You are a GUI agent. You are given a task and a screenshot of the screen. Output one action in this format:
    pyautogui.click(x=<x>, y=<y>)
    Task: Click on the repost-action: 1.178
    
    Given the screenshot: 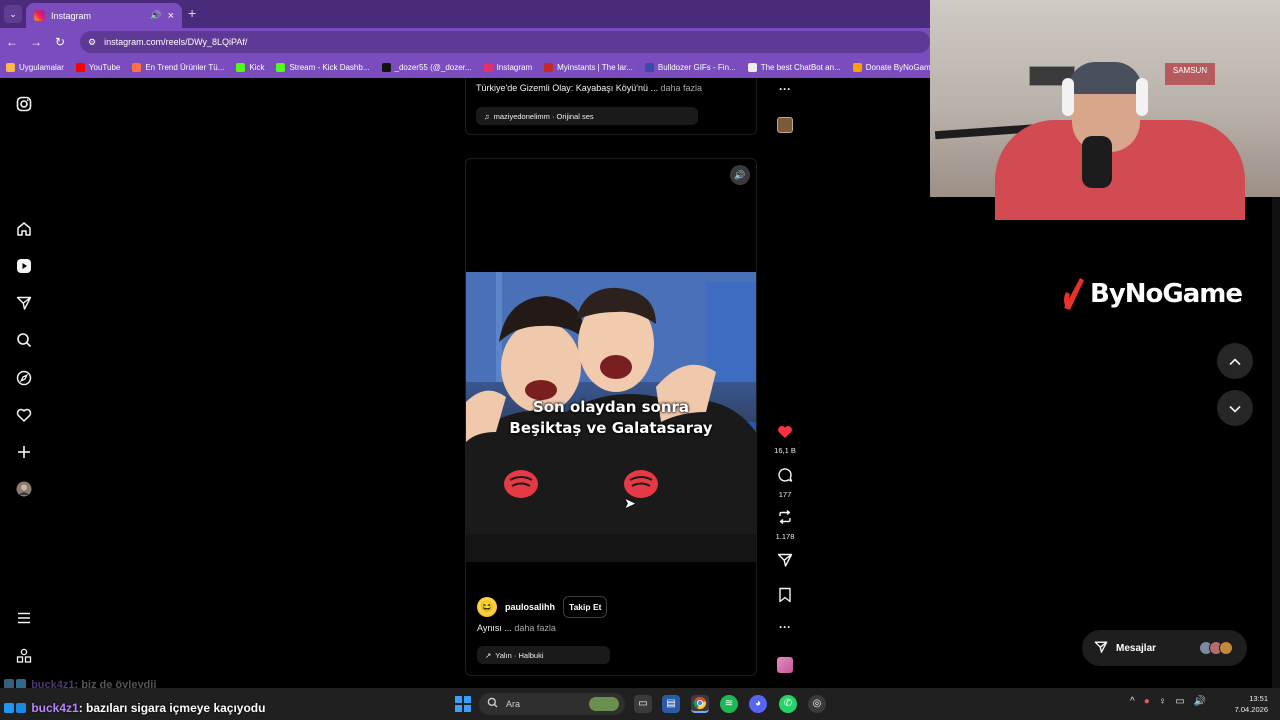 What is the action you would take?
    pyautogui.click(x=785, y=525)
    